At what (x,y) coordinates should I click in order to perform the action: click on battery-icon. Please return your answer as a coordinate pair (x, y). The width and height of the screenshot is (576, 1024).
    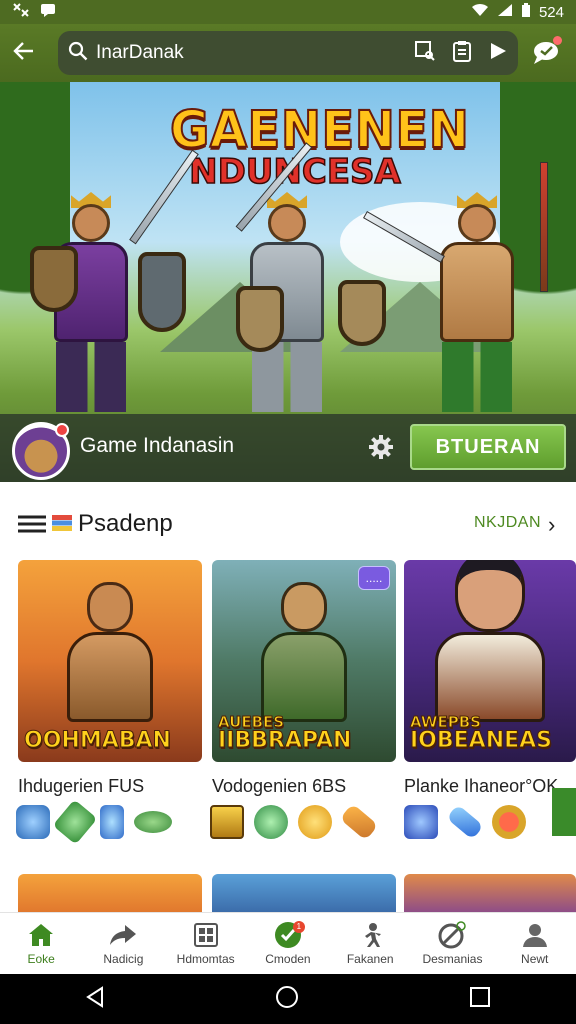
    Looking at the image, I should click on (526, 12).